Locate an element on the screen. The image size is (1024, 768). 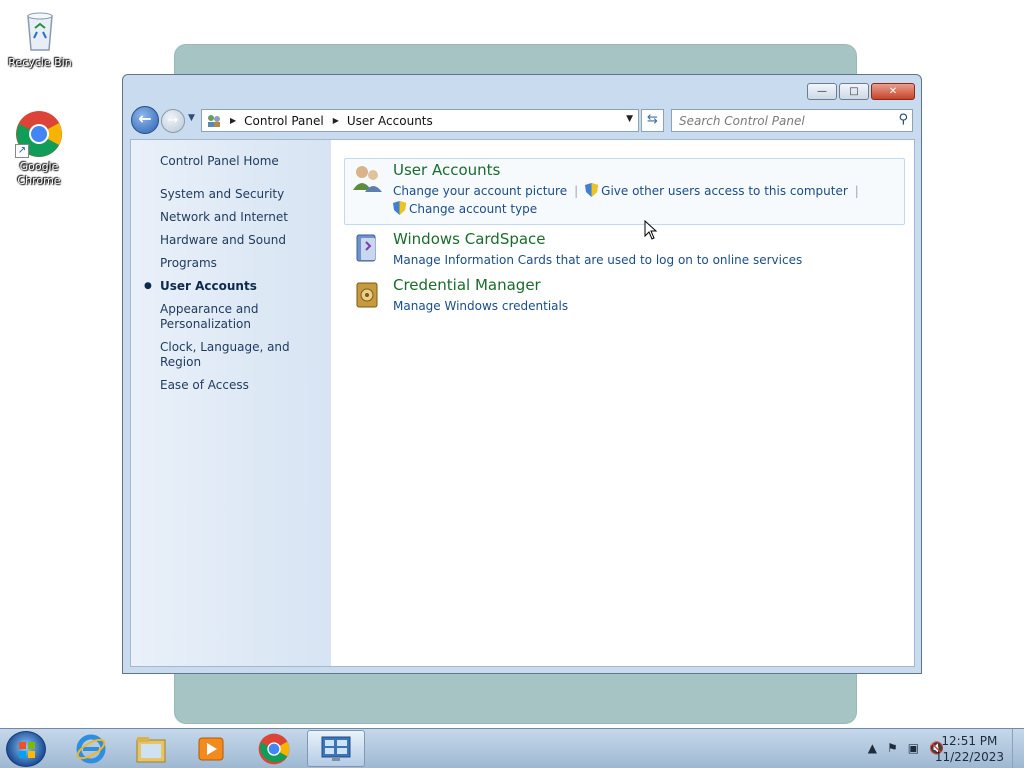
sidebar-item-programs: Programs is located at coordinates (240, 263).